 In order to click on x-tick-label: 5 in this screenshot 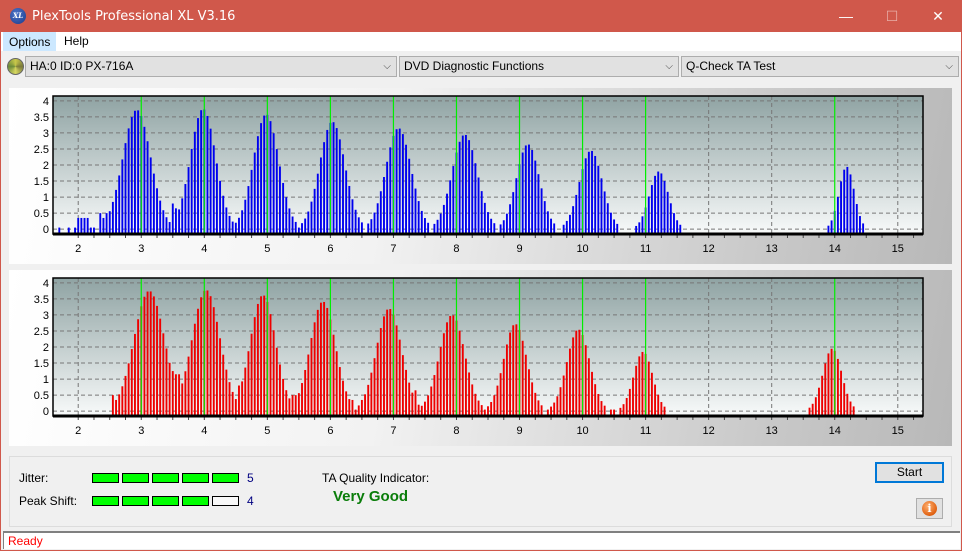, I will do `click(267, 249)`.